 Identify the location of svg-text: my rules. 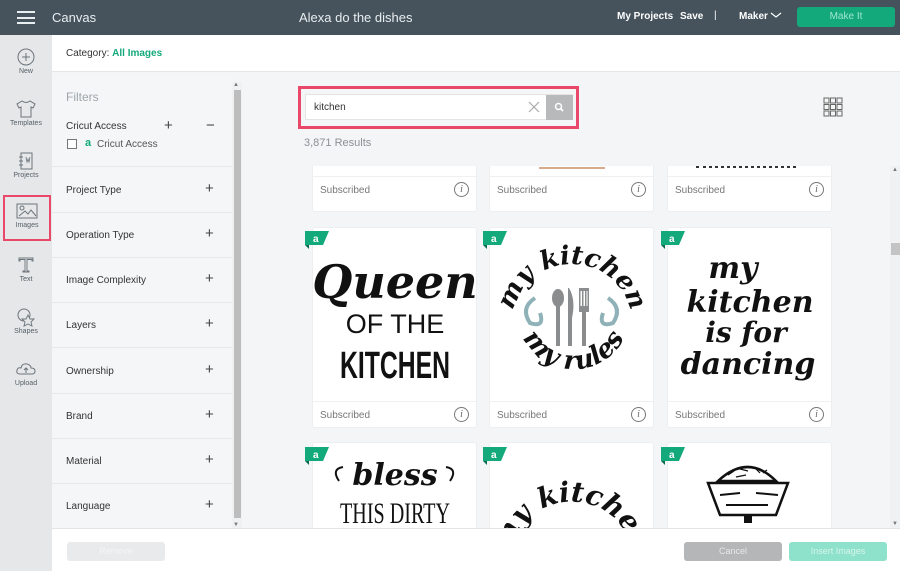
(574, 350).